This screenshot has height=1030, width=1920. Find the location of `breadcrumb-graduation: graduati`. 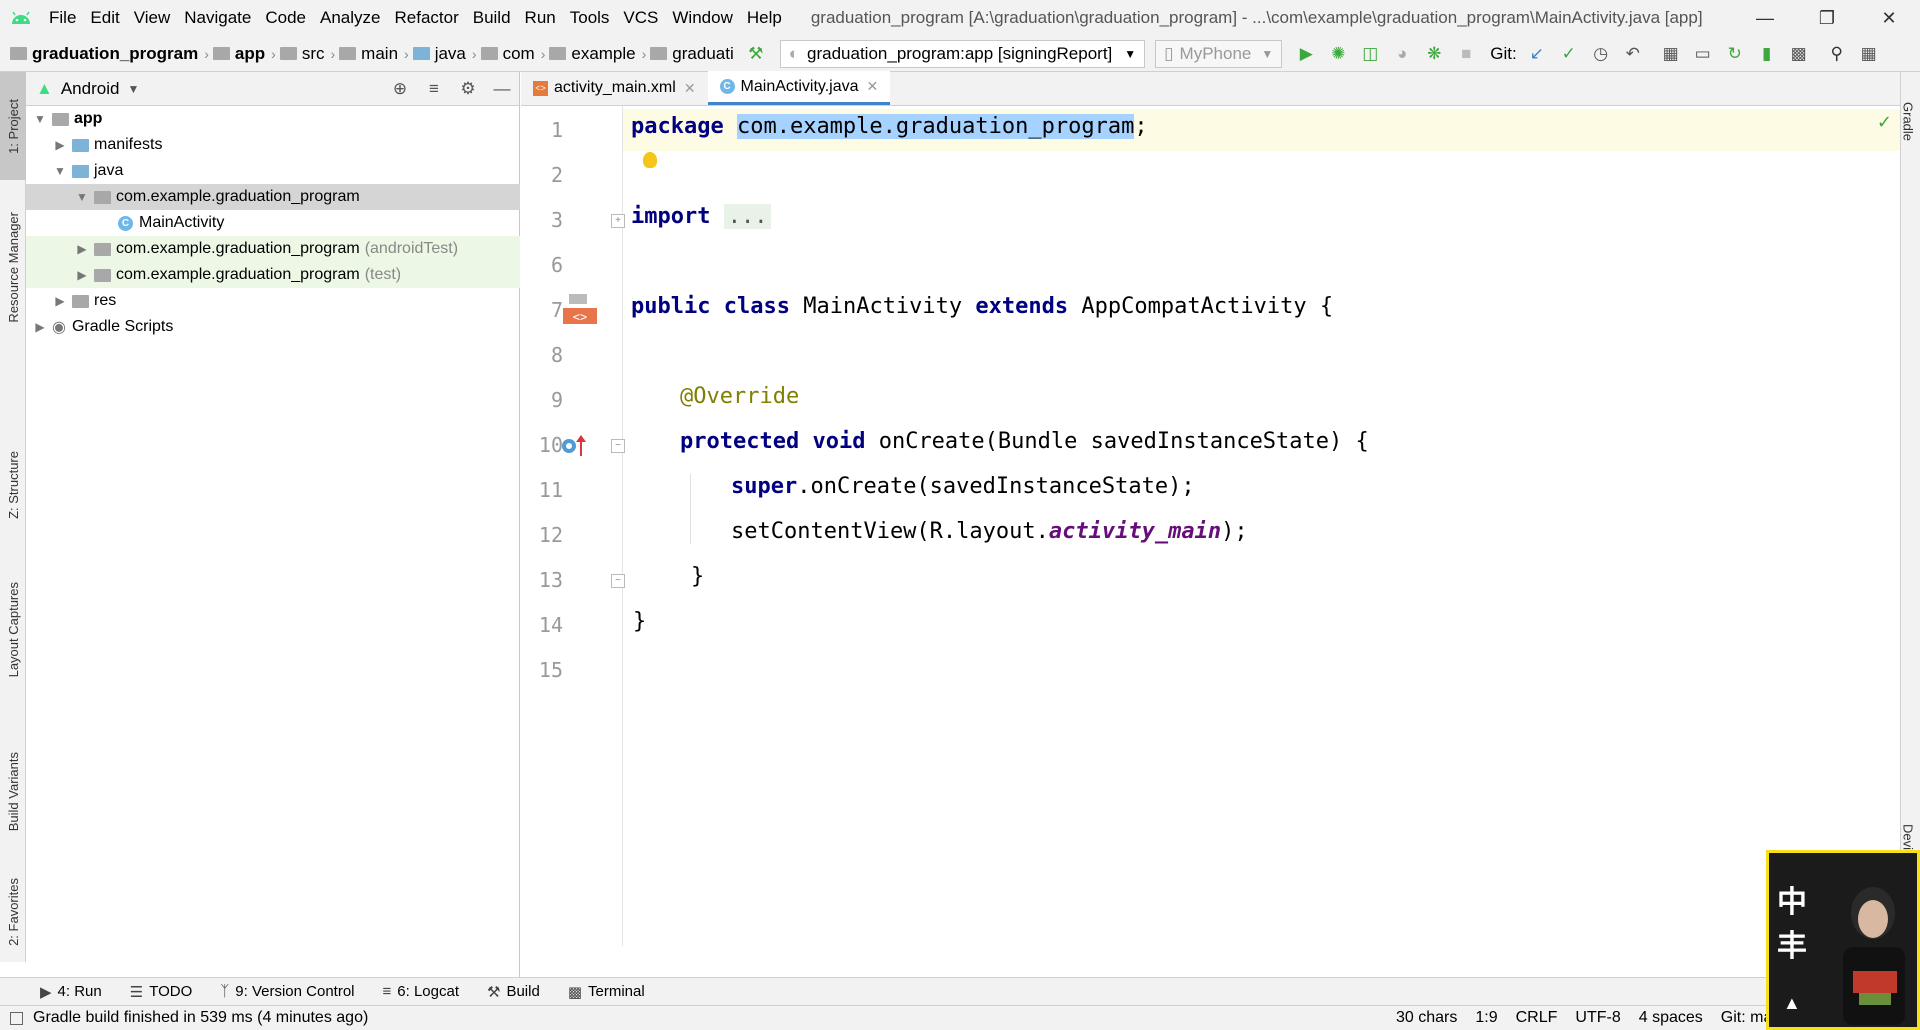

breadcrumb-graduation: graduati is located at coordinates (692, 54).